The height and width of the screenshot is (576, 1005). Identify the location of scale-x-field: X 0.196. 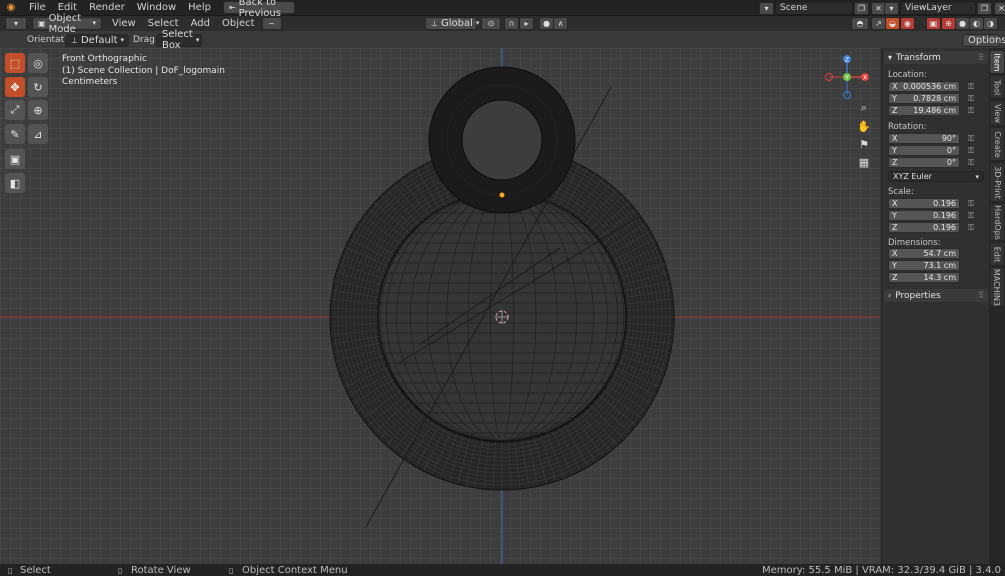
(924, 203).